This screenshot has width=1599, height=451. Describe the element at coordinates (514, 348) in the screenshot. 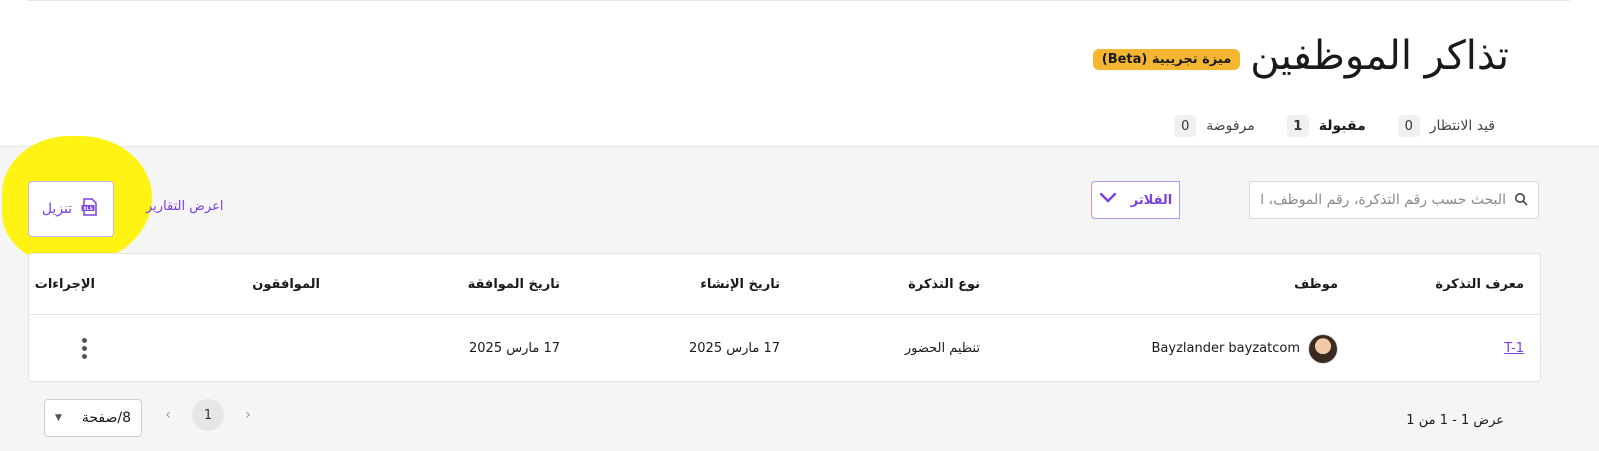

I see `approval-date-cell: 17 مارس 2025` at that location.